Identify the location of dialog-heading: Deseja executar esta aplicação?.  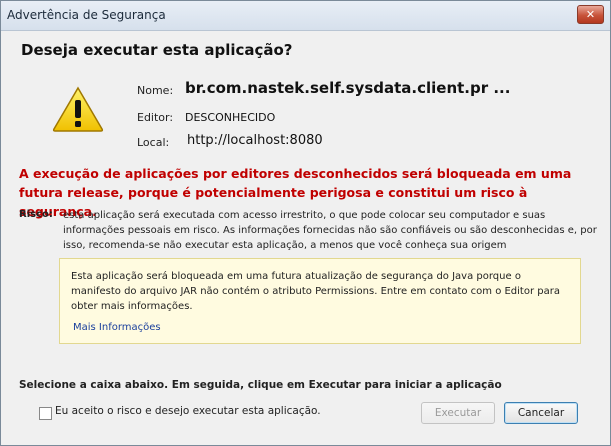
(157, 50).